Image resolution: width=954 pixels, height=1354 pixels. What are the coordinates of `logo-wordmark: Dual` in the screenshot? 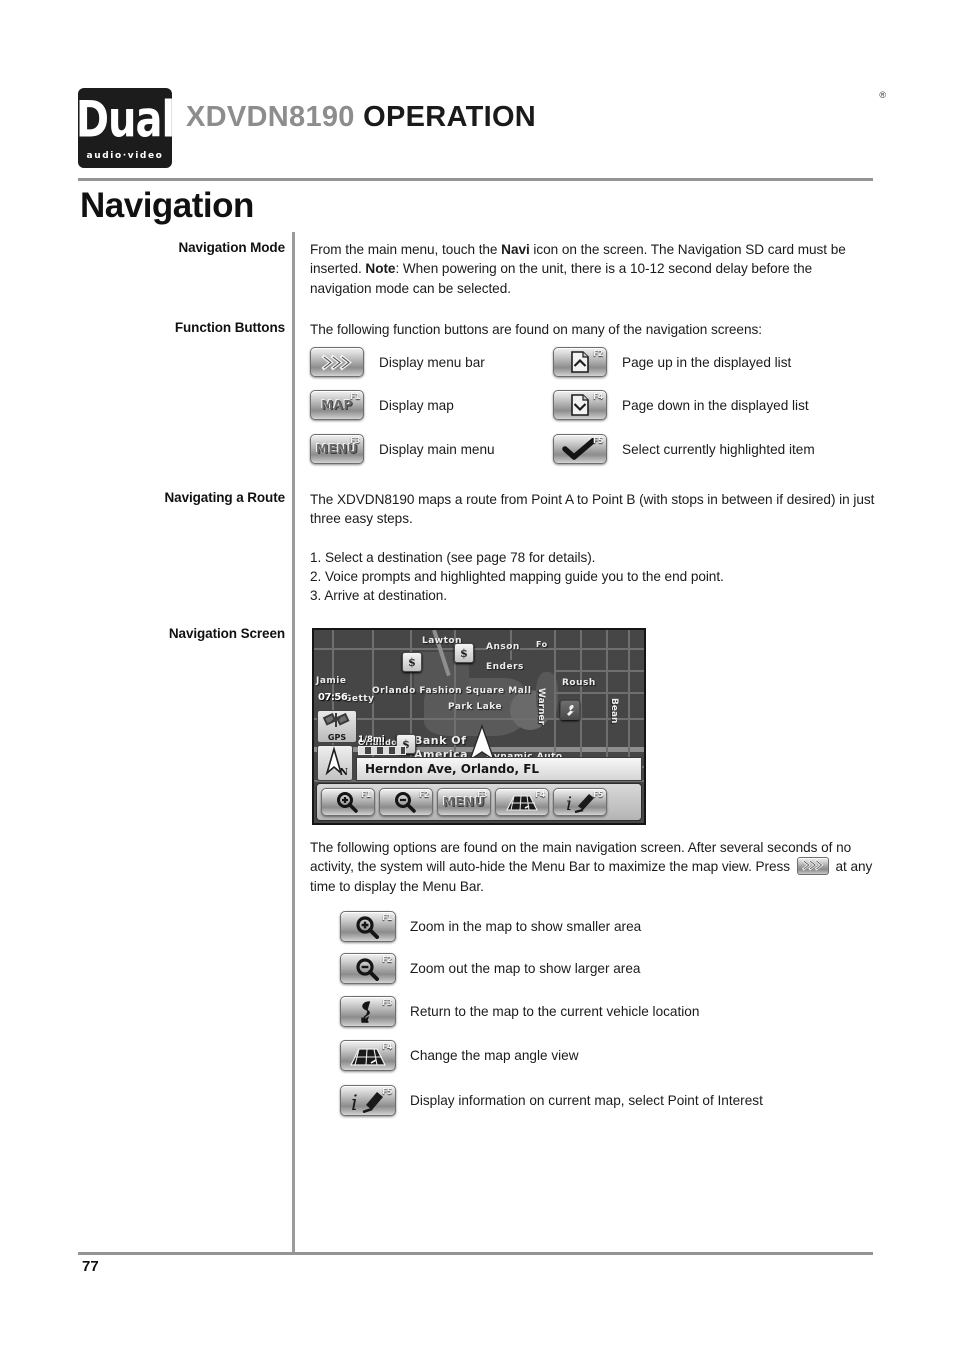 It's located at (125, 120).